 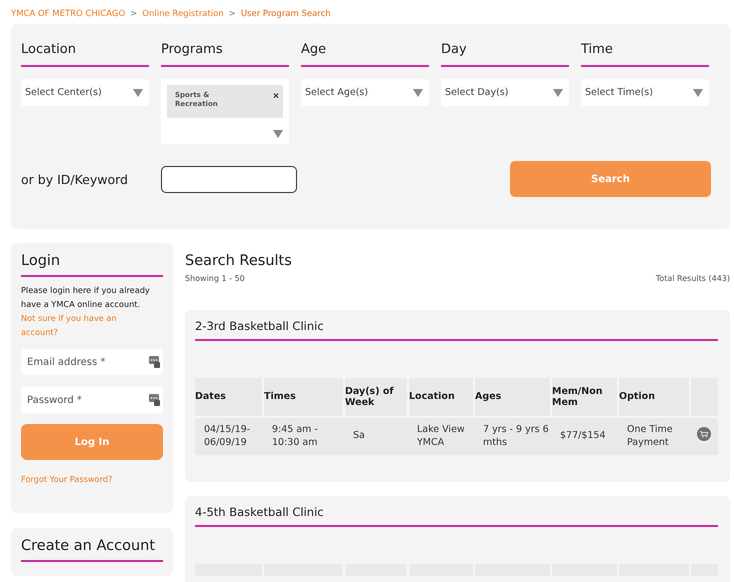 What do you see at coordinates (229, 436) in the screenshot?
I see `table-cell: 04/15/19-06/09/19` at bounding box center [229, 436].